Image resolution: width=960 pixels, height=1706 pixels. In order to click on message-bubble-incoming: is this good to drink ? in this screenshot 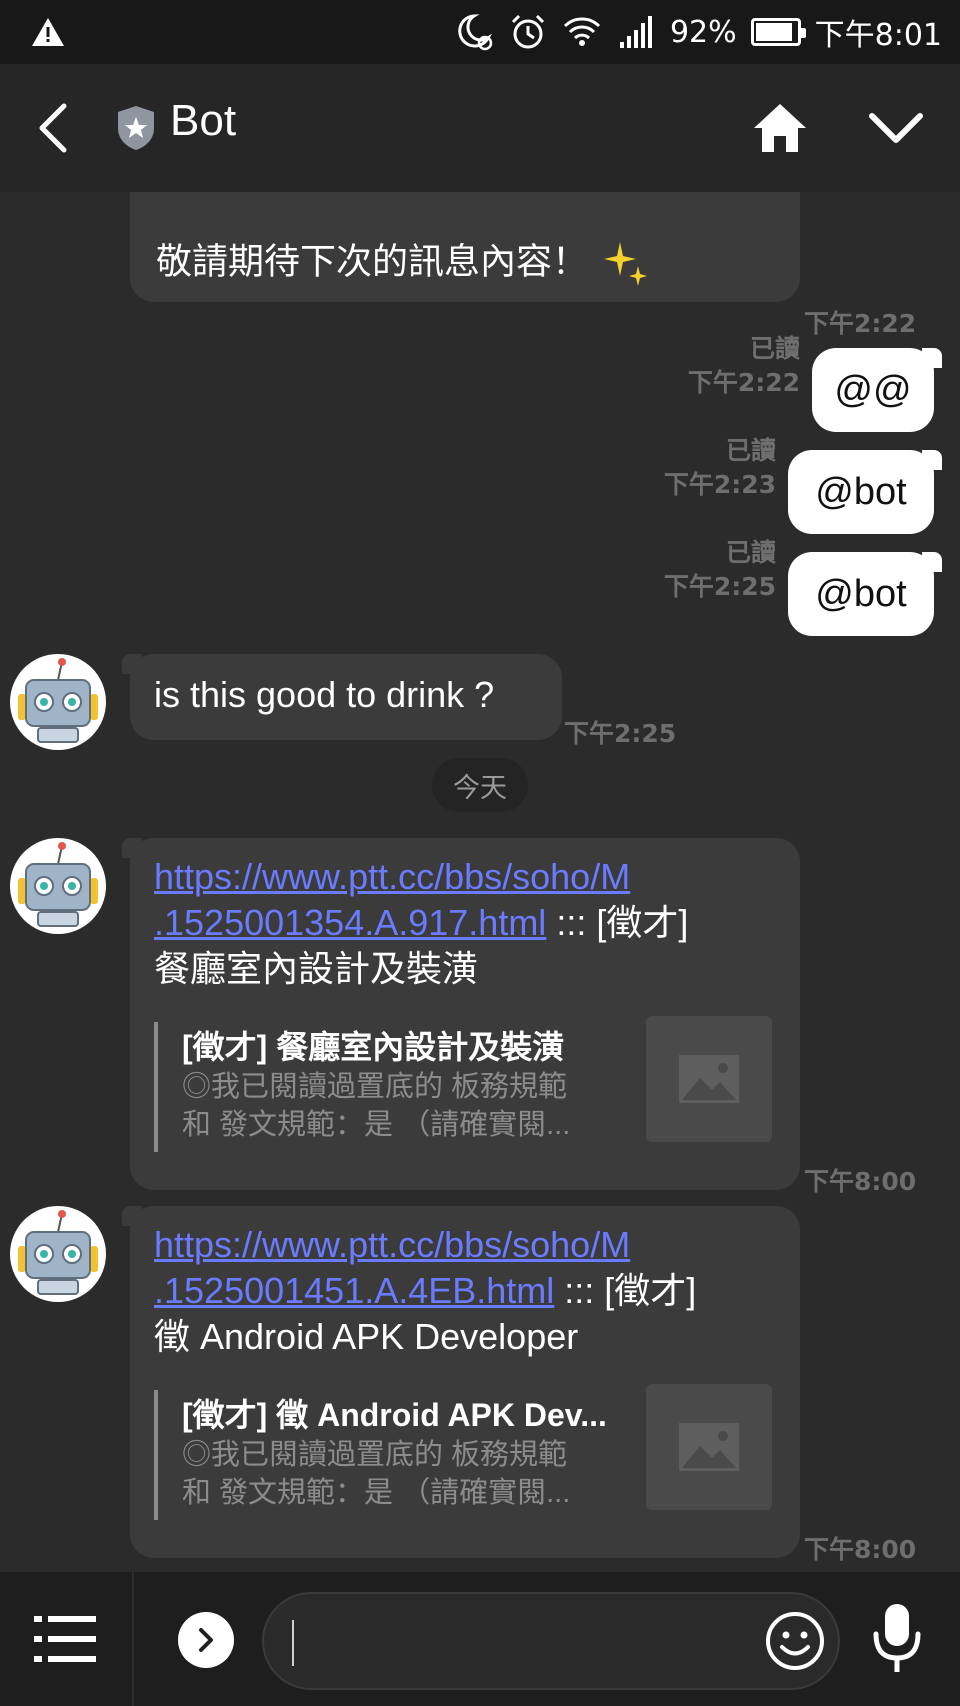, I will do `click(342, 697)`.